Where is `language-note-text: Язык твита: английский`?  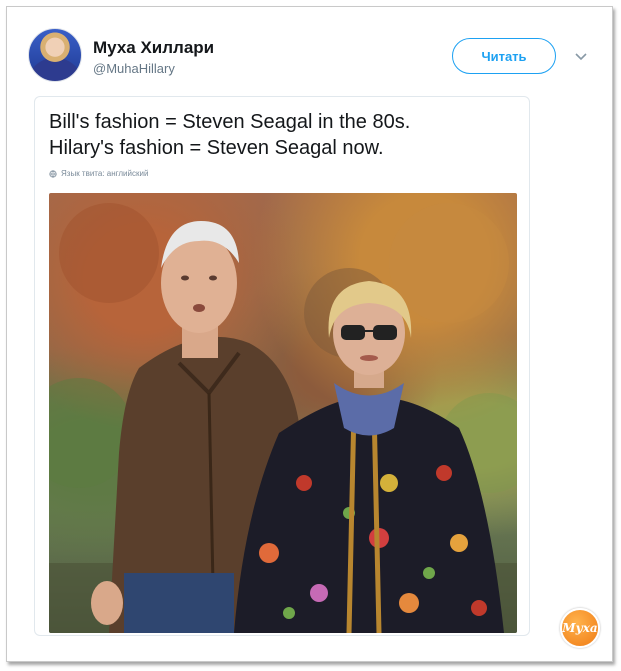 language-note-text: Язык твита: английский is located at coordinates (105, 173).